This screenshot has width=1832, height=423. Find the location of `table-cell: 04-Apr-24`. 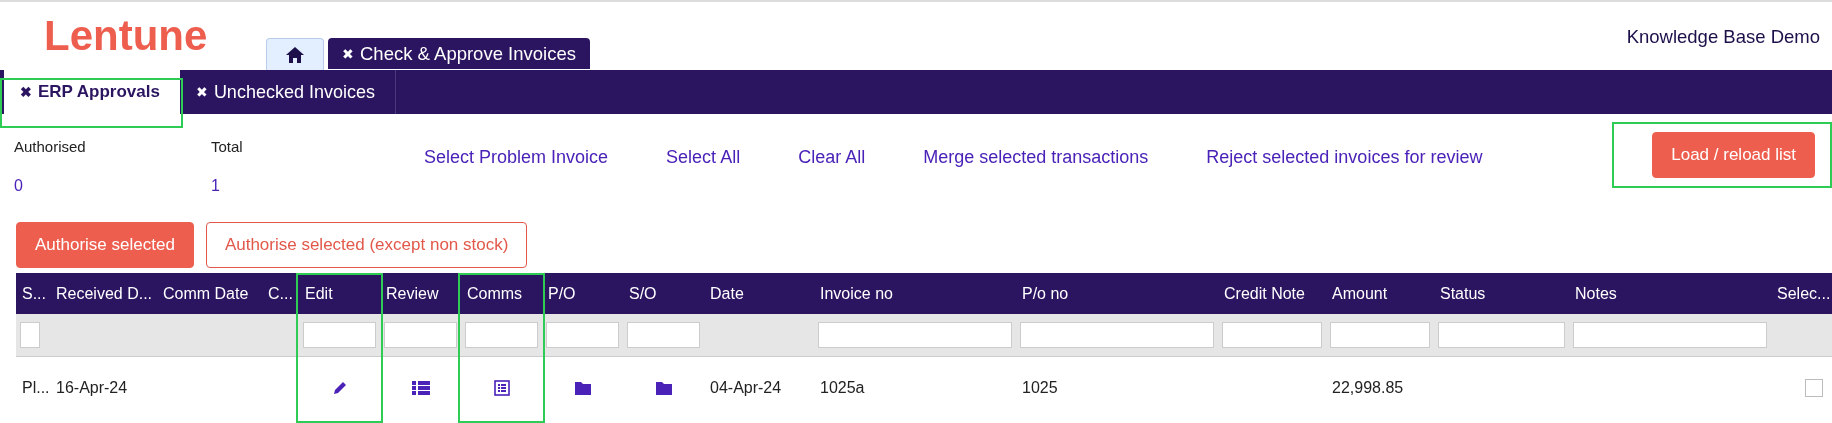

table-cell: 04-Apr-24 is located at coordinates (746, 388).